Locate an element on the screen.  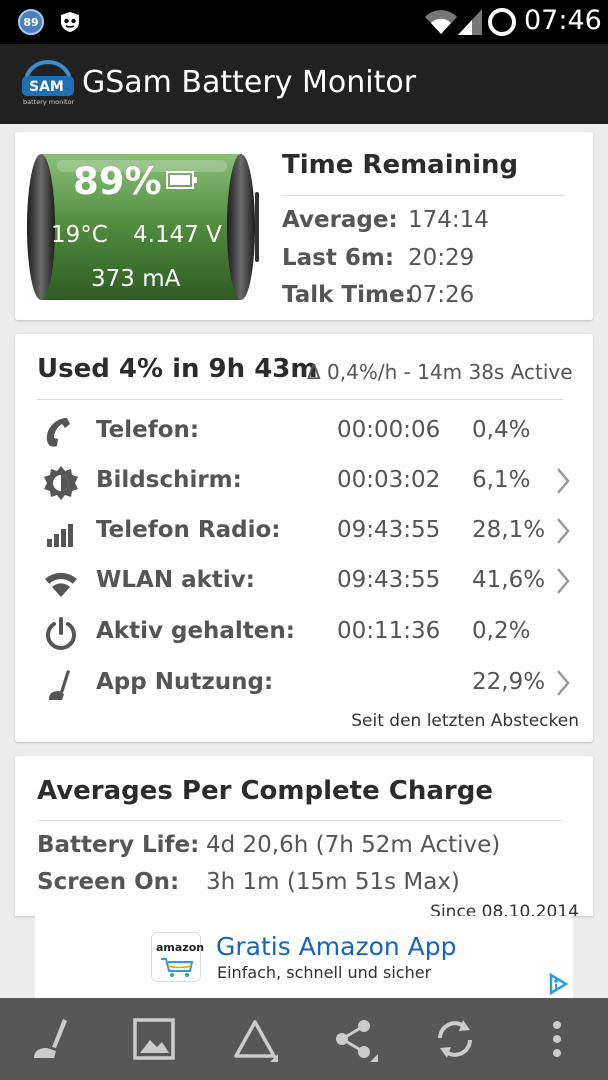
amazon-logo-icon: amazon is located at coordinates (178, 957).